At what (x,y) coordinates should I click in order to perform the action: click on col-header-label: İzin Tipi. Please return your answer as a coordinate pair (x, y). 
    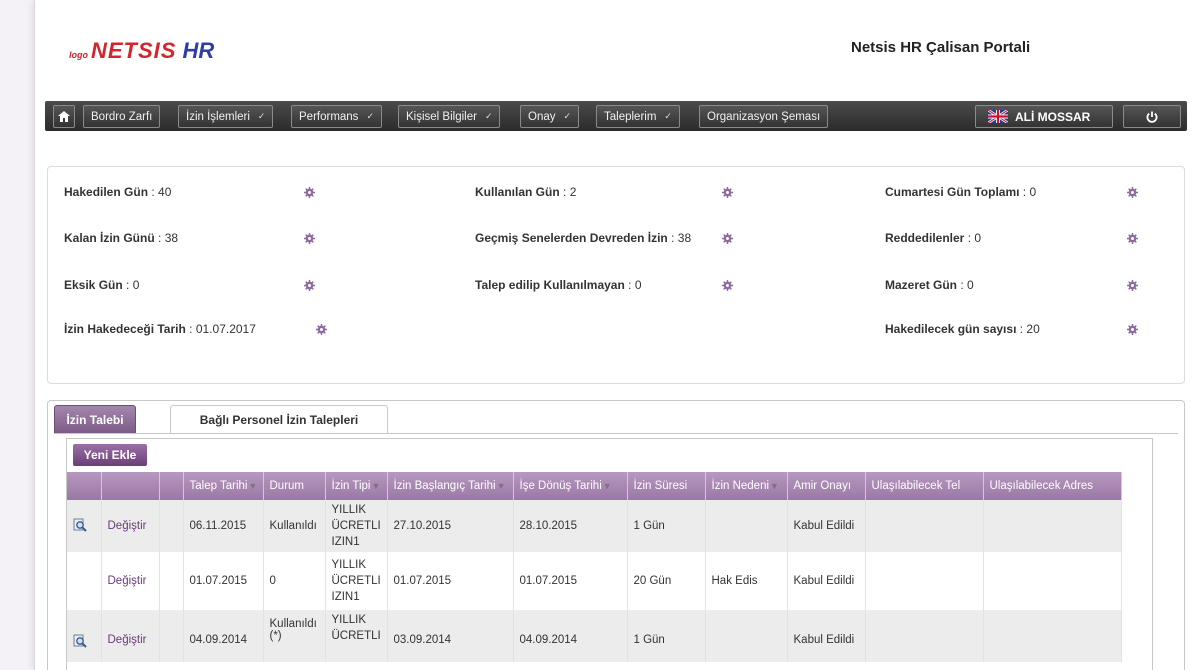
    Looking at the image, I should click on (351, 486).